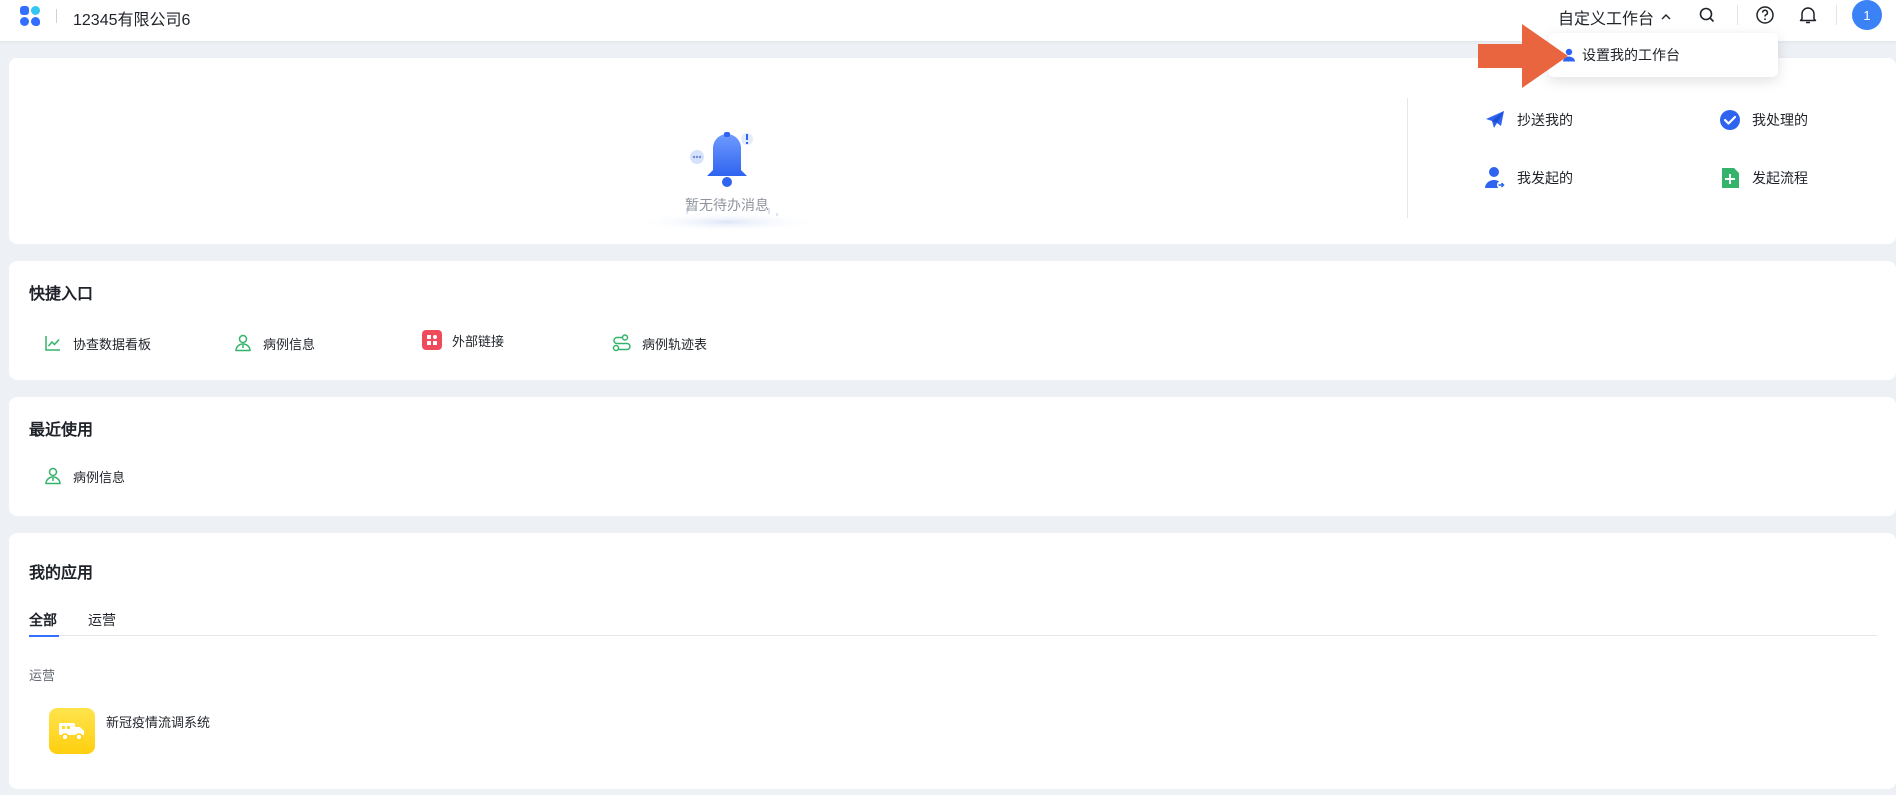 The image size is (1896, 795). I want to click on app-tile, so click(72, 731).